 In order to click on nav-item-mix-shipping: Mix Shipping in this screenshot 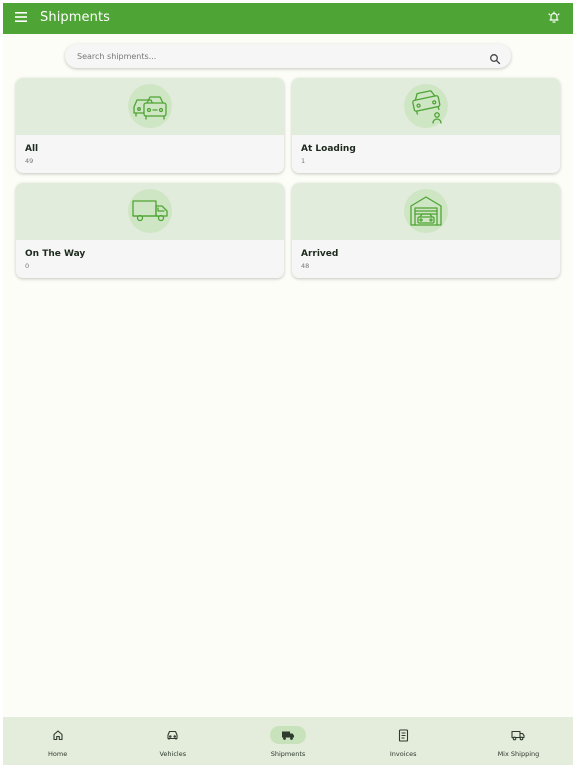, I will do `click(518, 742)`.